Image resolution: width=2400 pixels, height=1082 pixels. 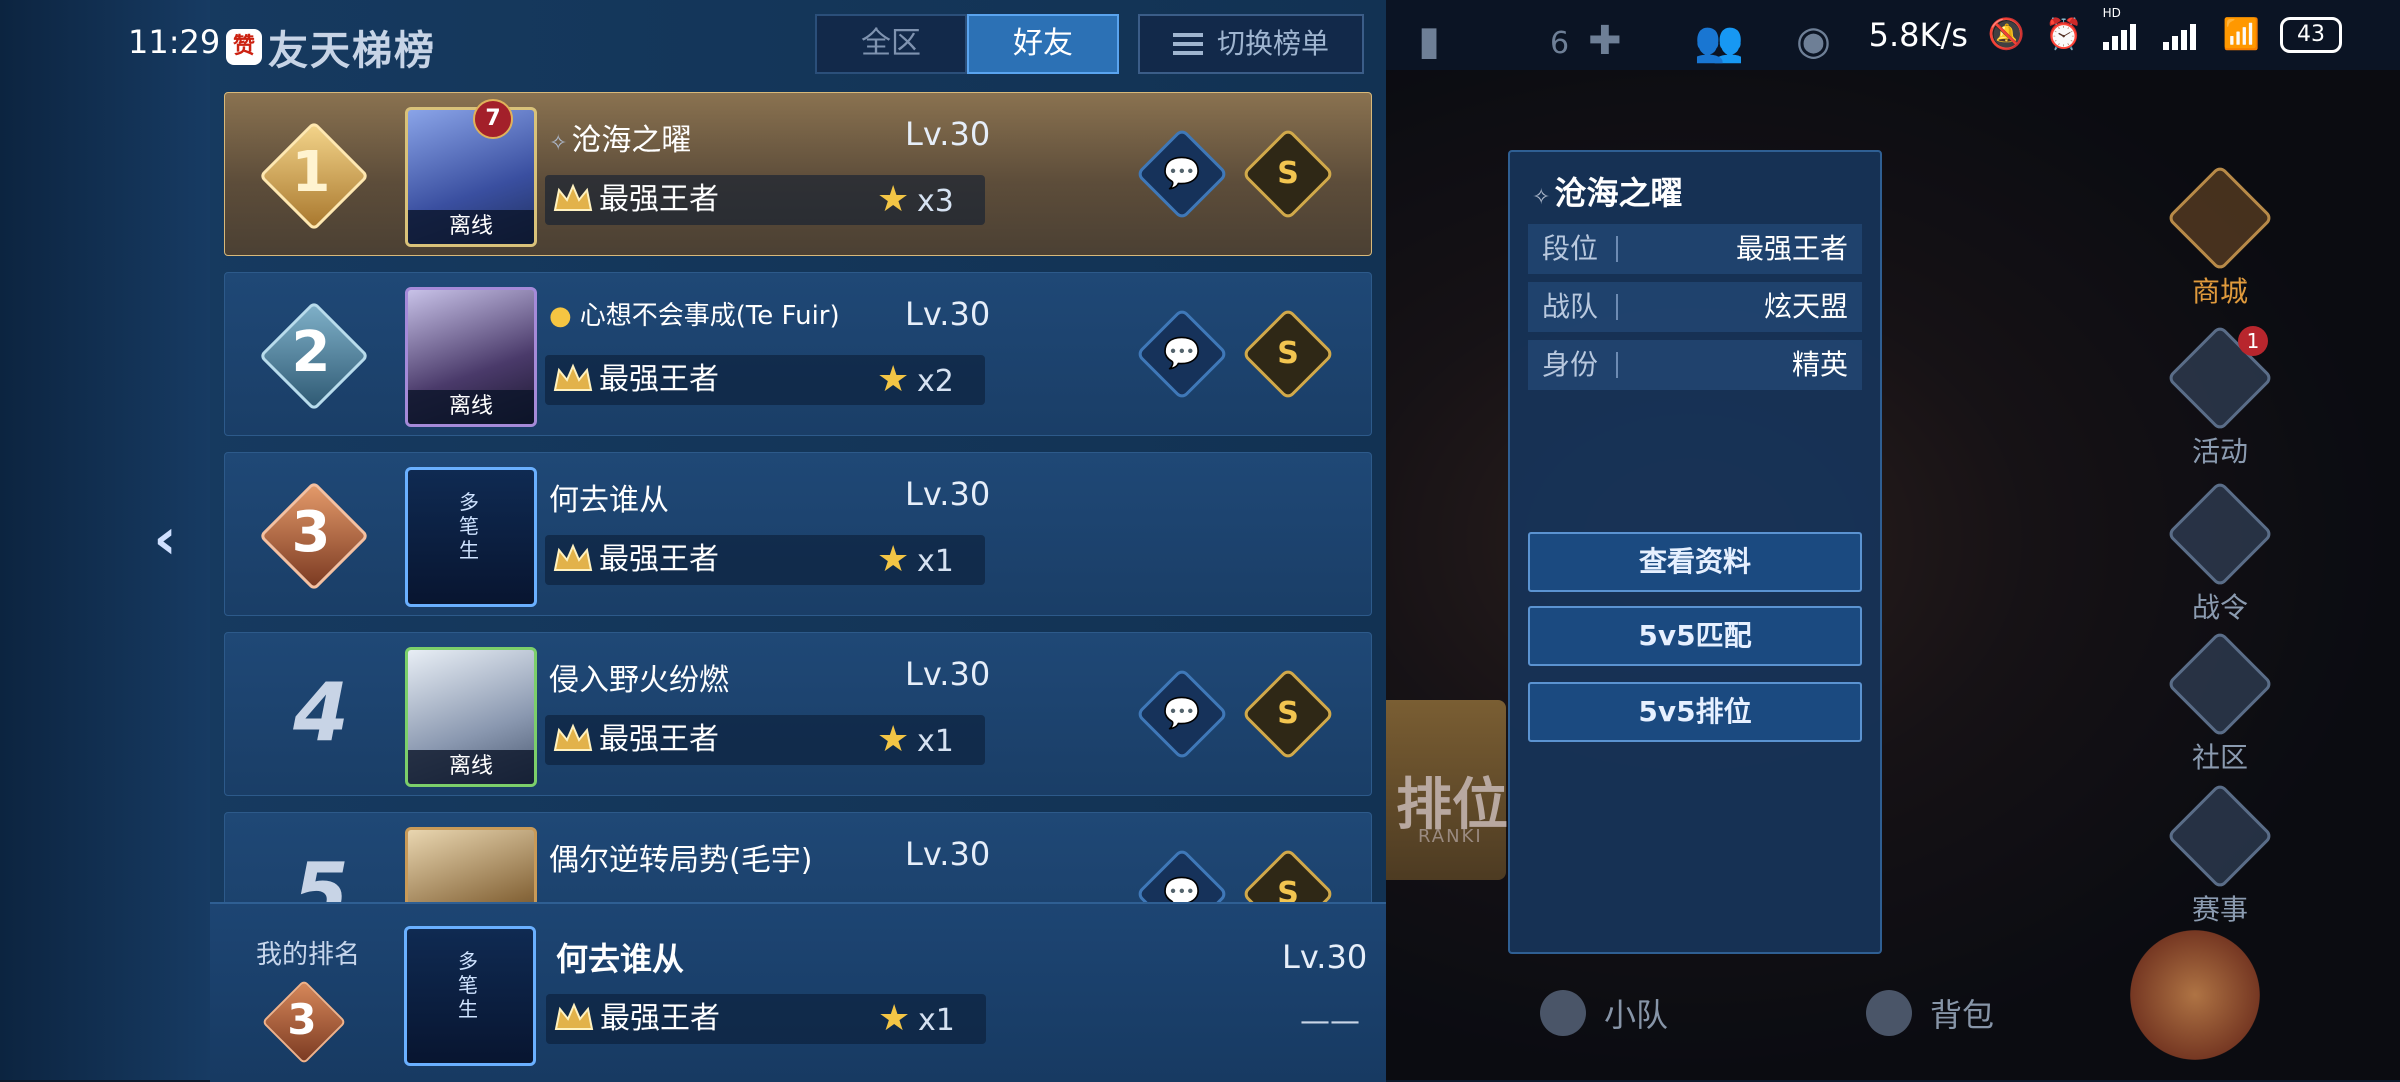 What do you see at coordinates (1541, 197) in the screenshot?
I see `sparkle-icon: ✧` at bounding box center [1541, 197].